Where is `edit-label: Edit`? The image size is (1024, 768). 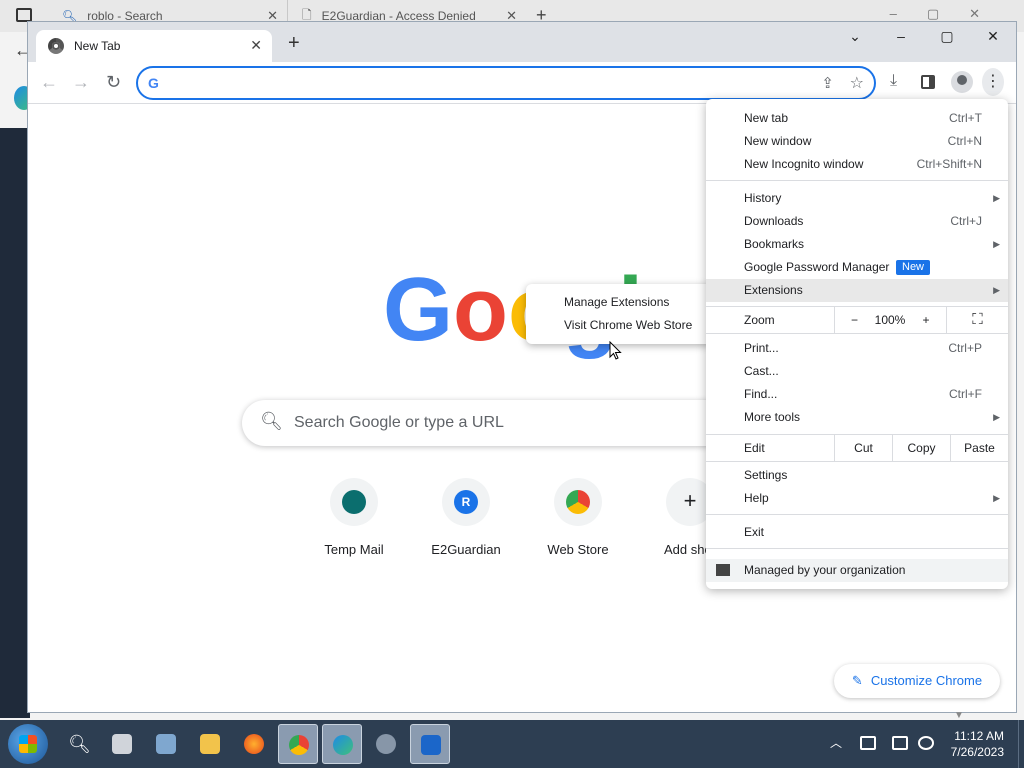 edit-label: Edit is located at coordinates (754, 448).